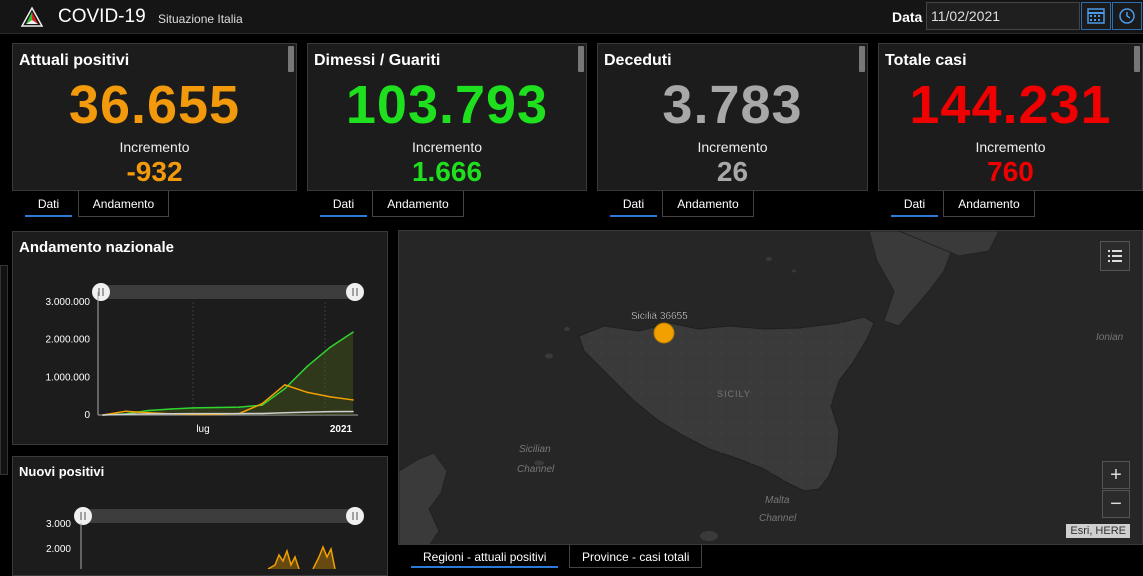 This screenshot has height=576, width=1143. What do you see at coordinates (638, 60) in the screenshot?
I see `card-title: Deceduti` at bounding box center [638, 60].